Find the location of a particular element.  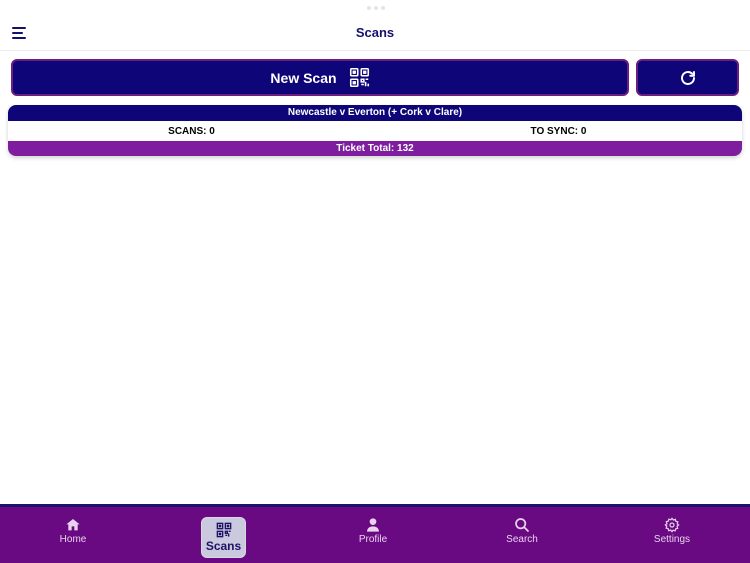

tab-home: Home is located at coordinates (73, 537).